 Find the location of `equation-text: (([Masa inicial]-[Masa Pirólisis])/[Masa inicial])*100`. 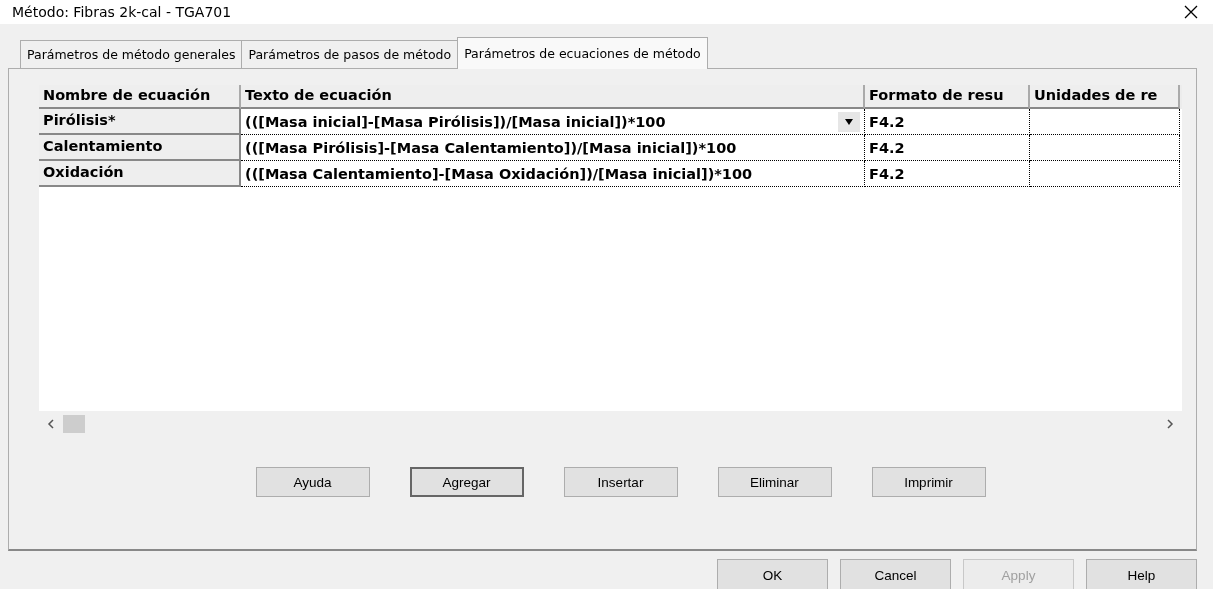

equation-text: (([Masa inicial]-[Masa Pirólisis])/[Masa inicial])*100 is located at coordinates (455, 121).